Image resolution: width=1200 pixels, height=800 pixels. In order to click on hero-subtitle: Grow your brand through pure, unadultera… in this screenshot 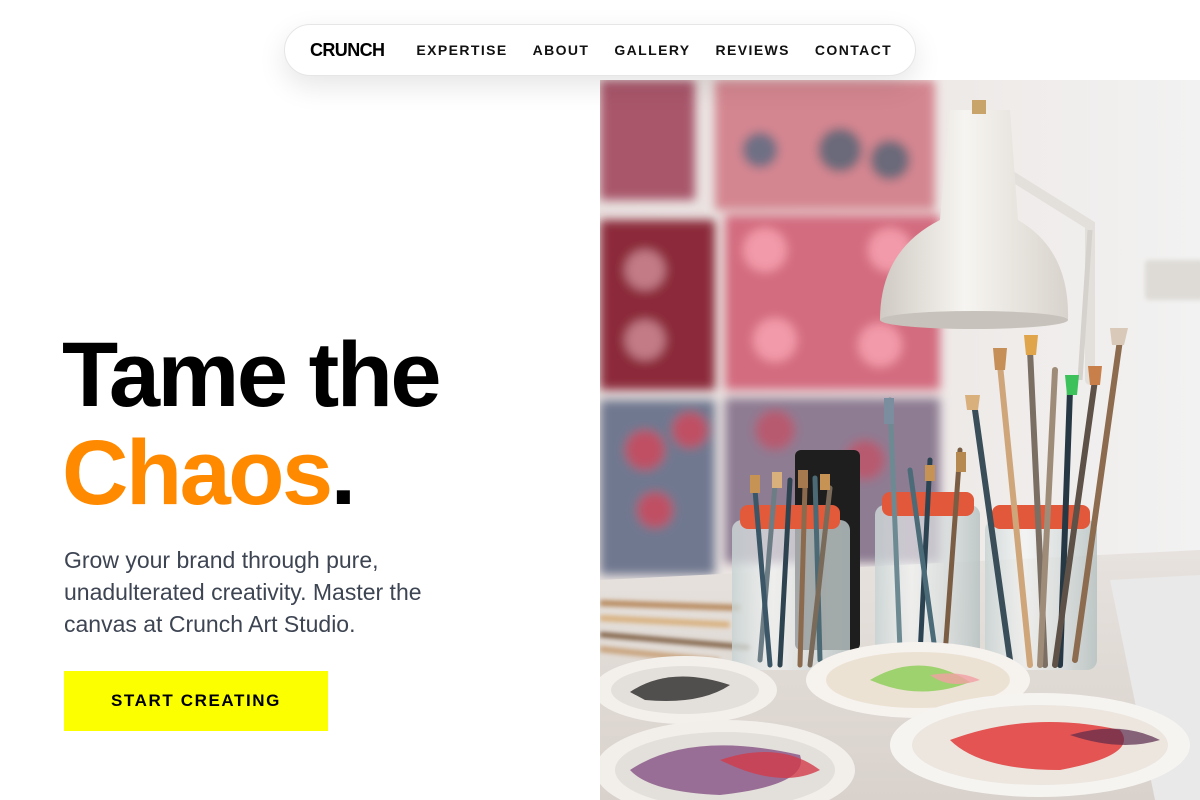, I will do `click(243, 592)`.